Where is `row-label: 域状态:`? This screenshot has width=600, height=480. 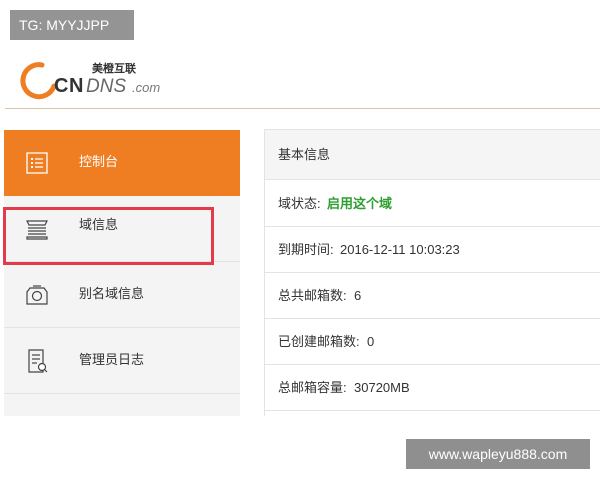 row-label: 域状态: is located at coordinates (299, 203).